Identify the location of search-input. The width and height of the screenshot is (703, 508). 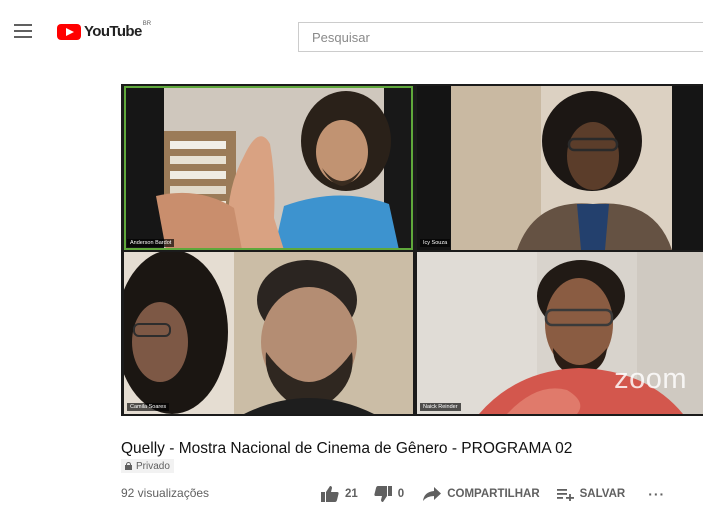
(501, 37).